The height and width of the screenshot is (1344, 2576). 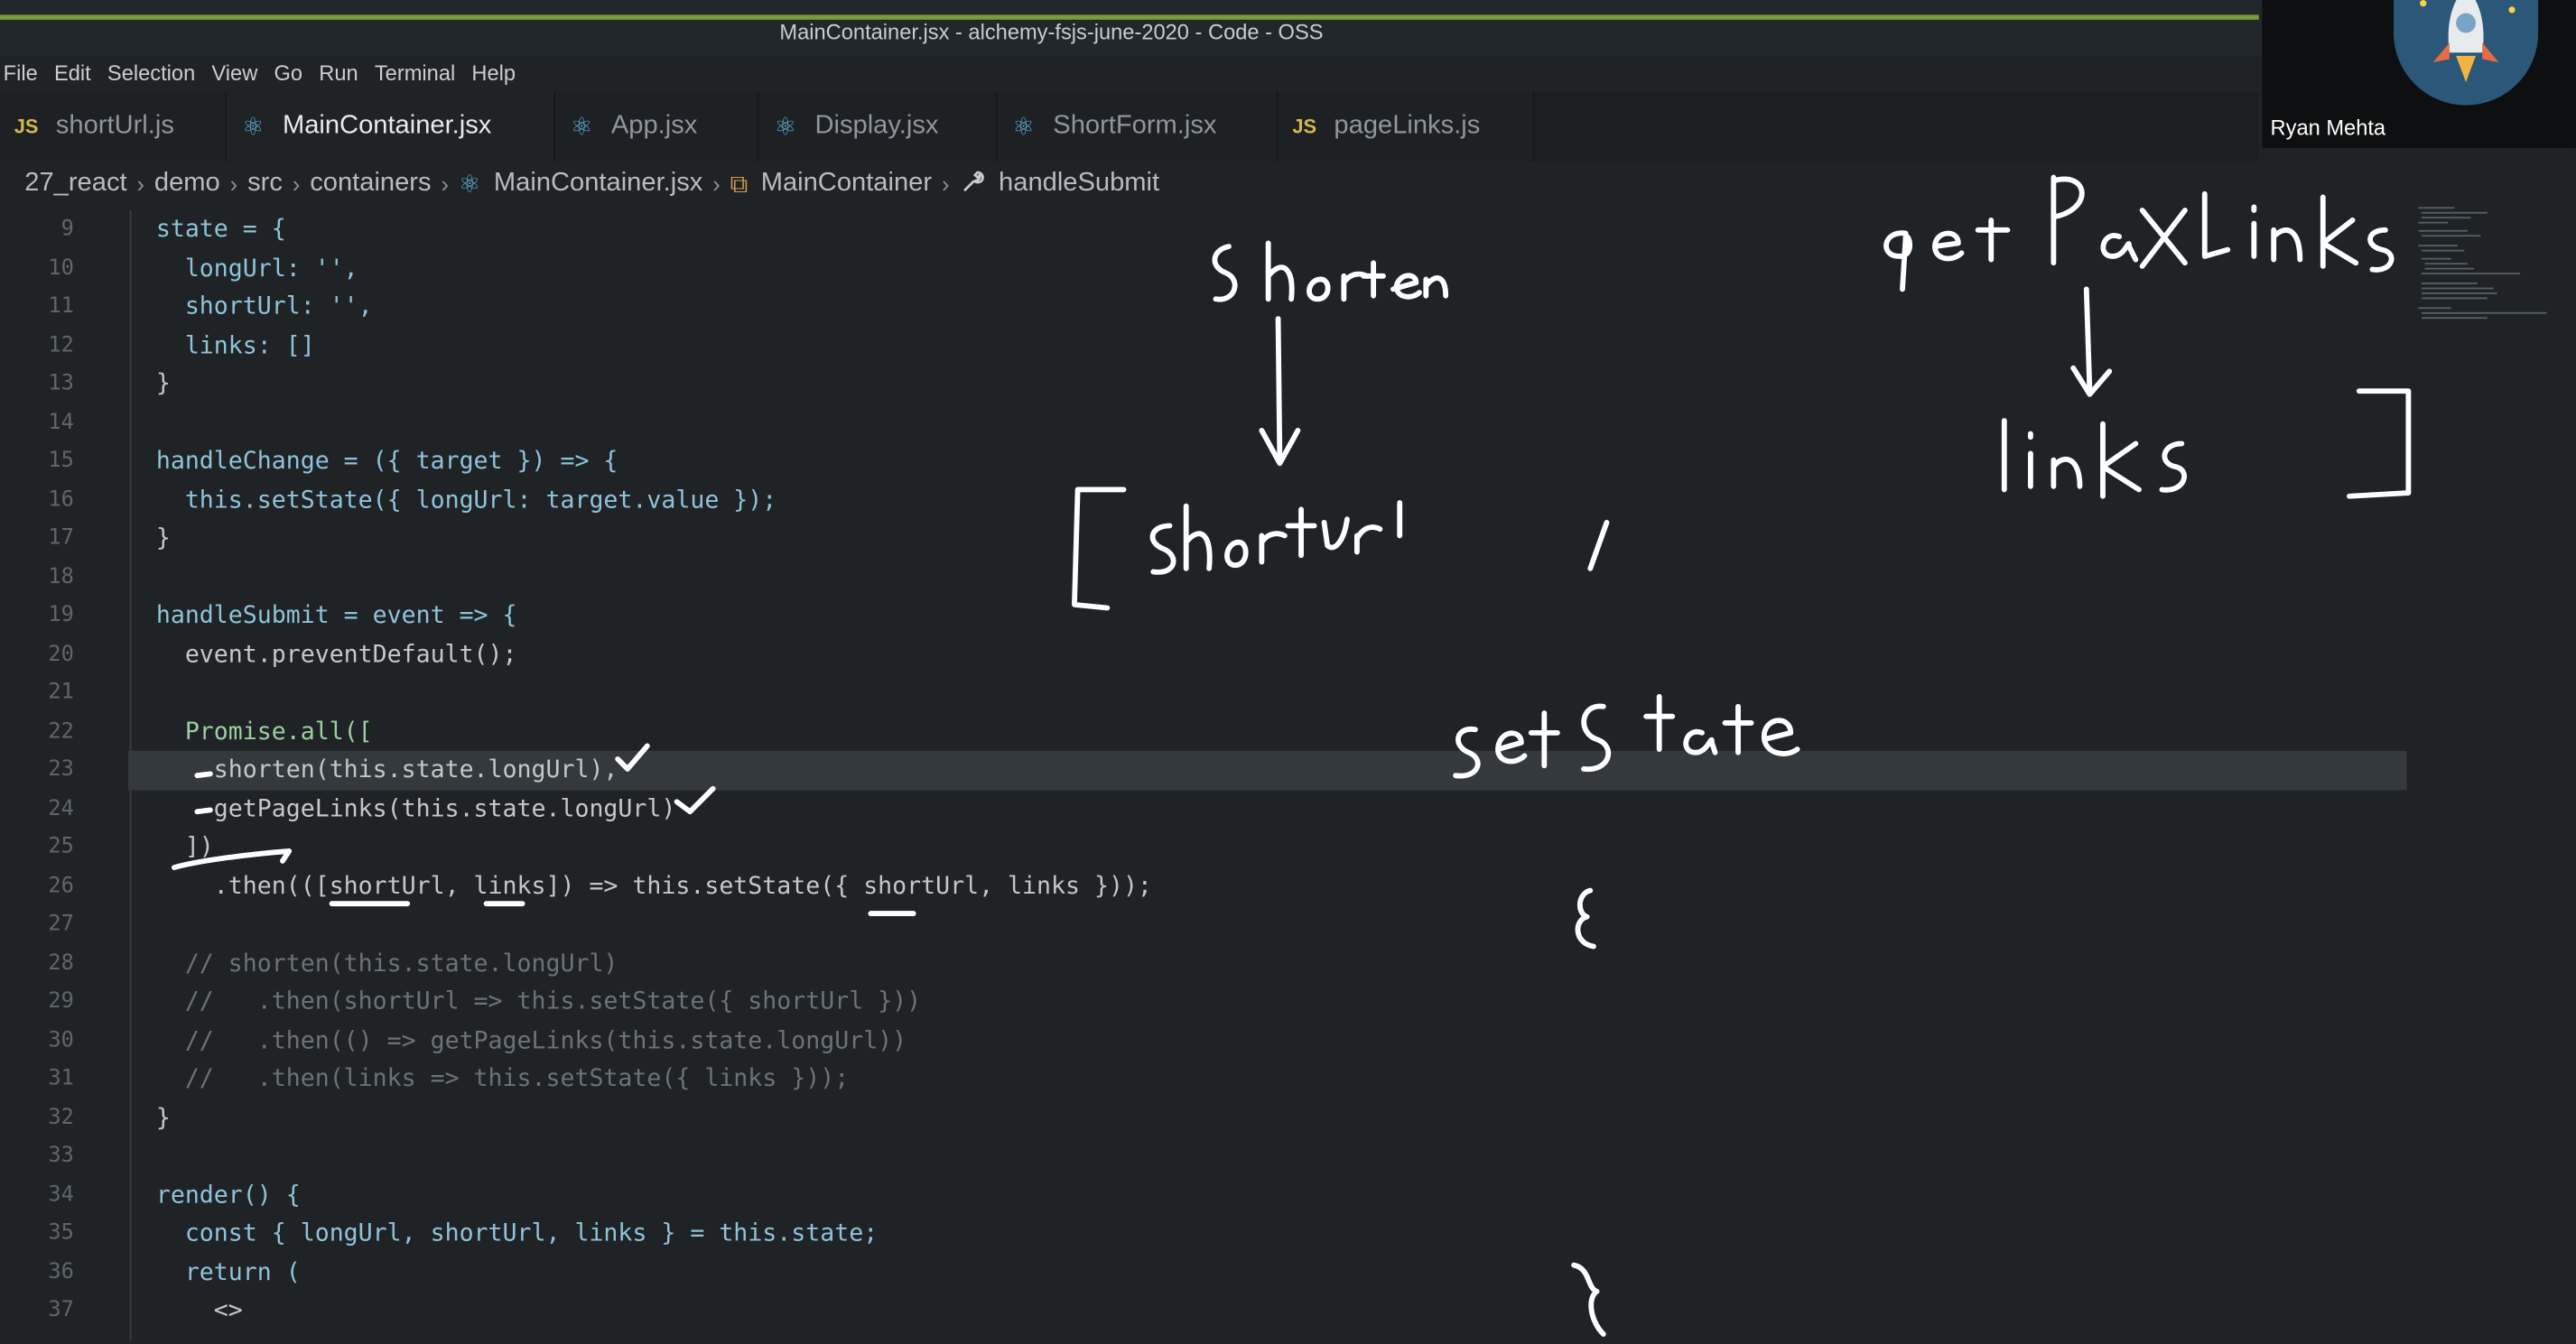 I want to click on line-number: 28, so click(x=61, y=963).